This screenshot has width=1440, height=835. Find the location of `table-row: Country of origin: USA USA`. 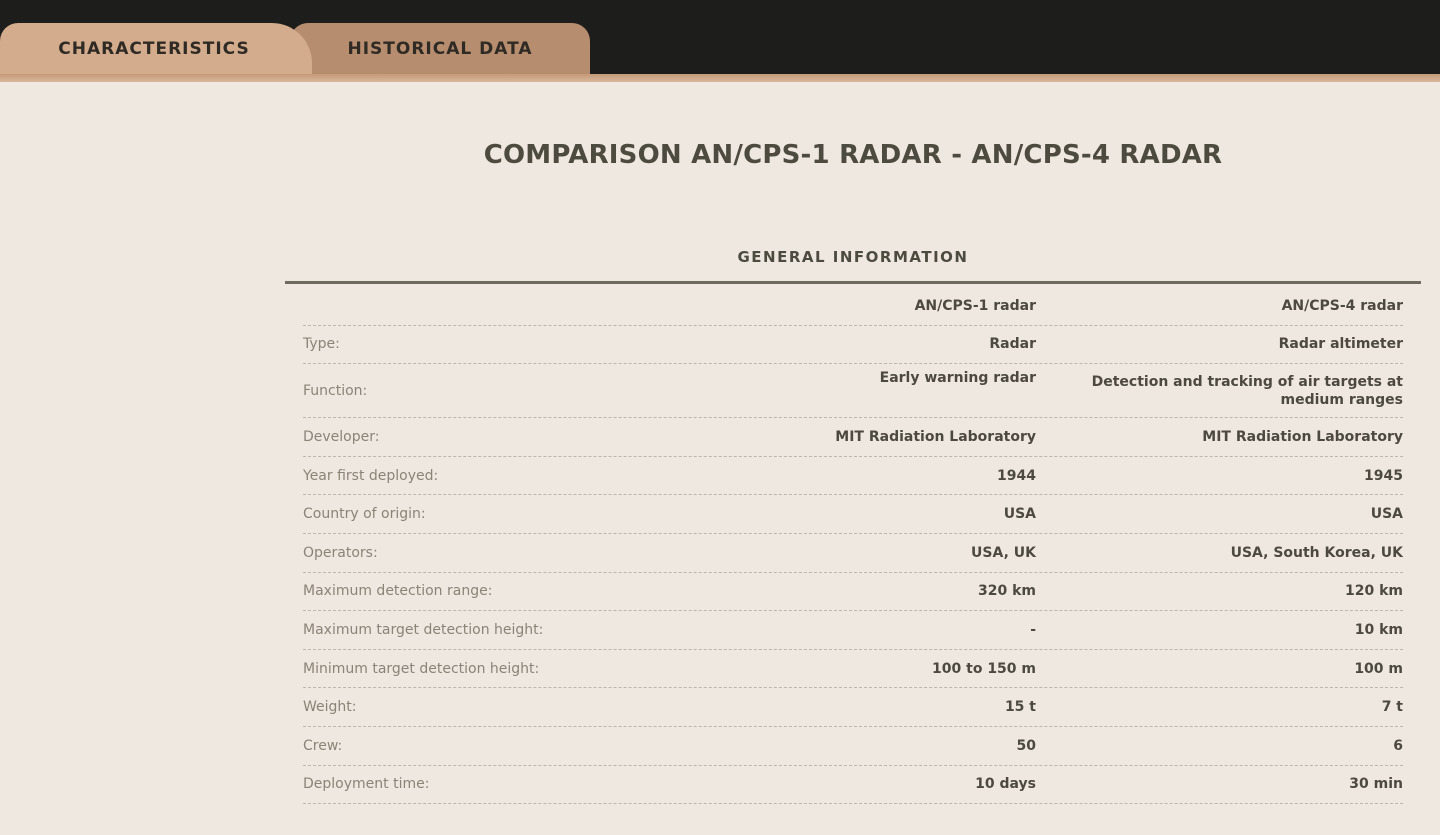

table-row: Country of origin: USA USA is located at coordinates (853, 514).